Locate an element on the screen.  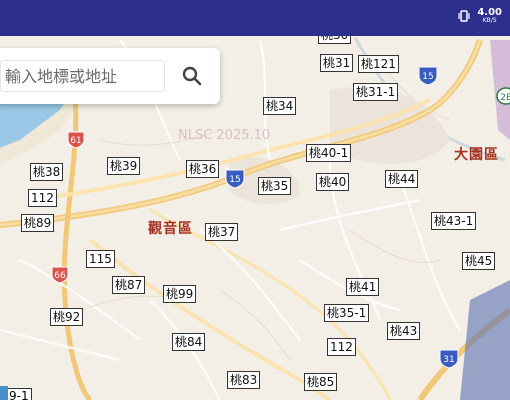
highway-shield-2e: 2E is located at coordinates (503, 96).